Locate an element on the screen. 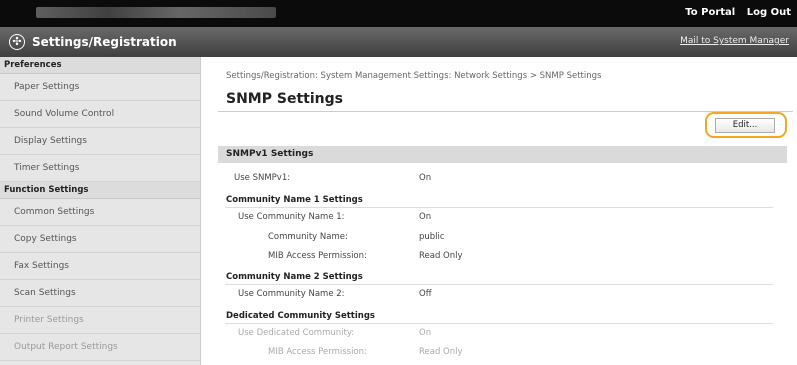 Image resolution: width=797 pixels, height=365 pixels. page-title: SNMP Settings is located at coordinates (284, 99).